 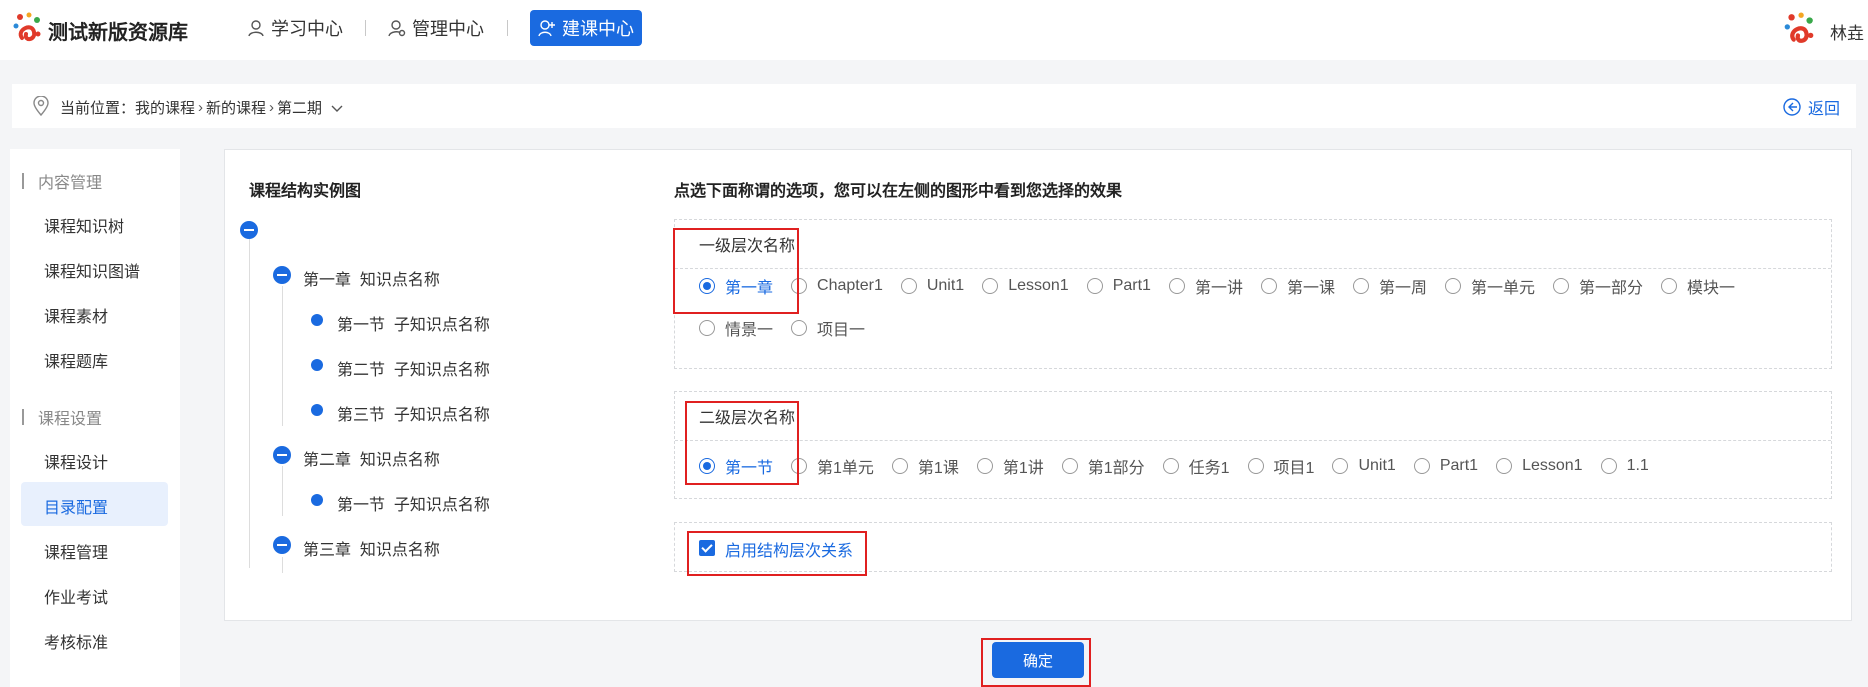 What do you see at coordinates (1218, 288) in the screenshot?
I see `radio-label: 第一讲` at bounding box center [1218, 288].